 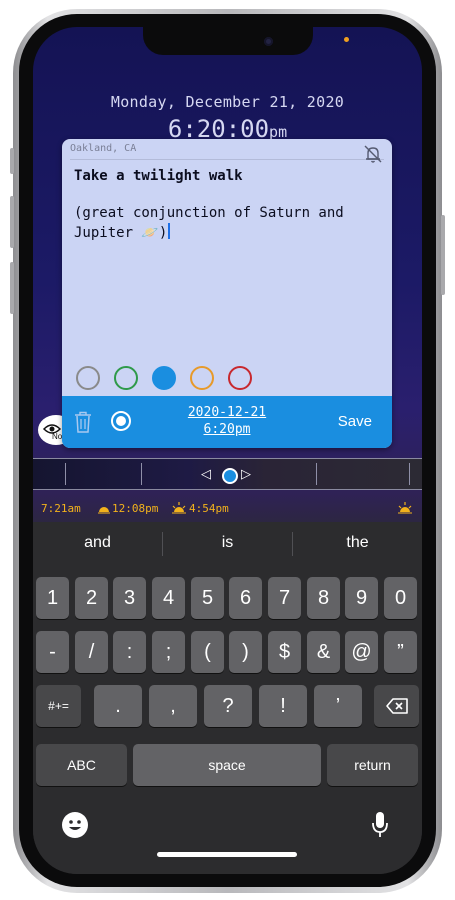 What do you see at coordinates (284, 652) in the screenshot?
I see `key-dollar: $` at bounding box center [284, 652].